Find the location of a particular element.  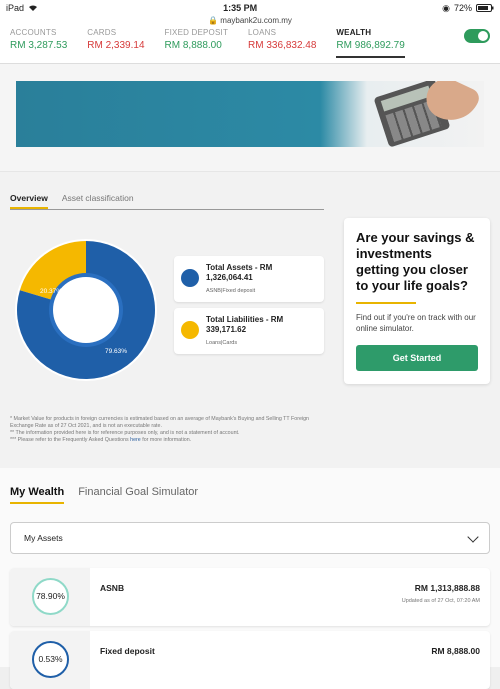

url-bar: 🔒 maybank2u.com.my is located at coordinates (250, 21).